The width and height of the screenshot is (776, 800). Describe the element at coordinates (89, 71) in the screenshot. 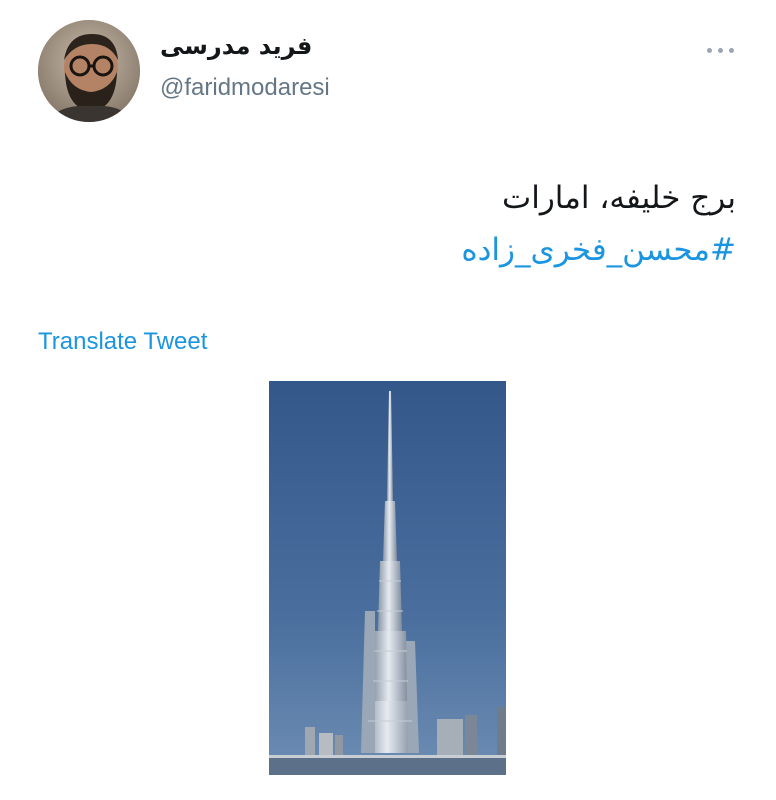

I see `avatar` at that location.